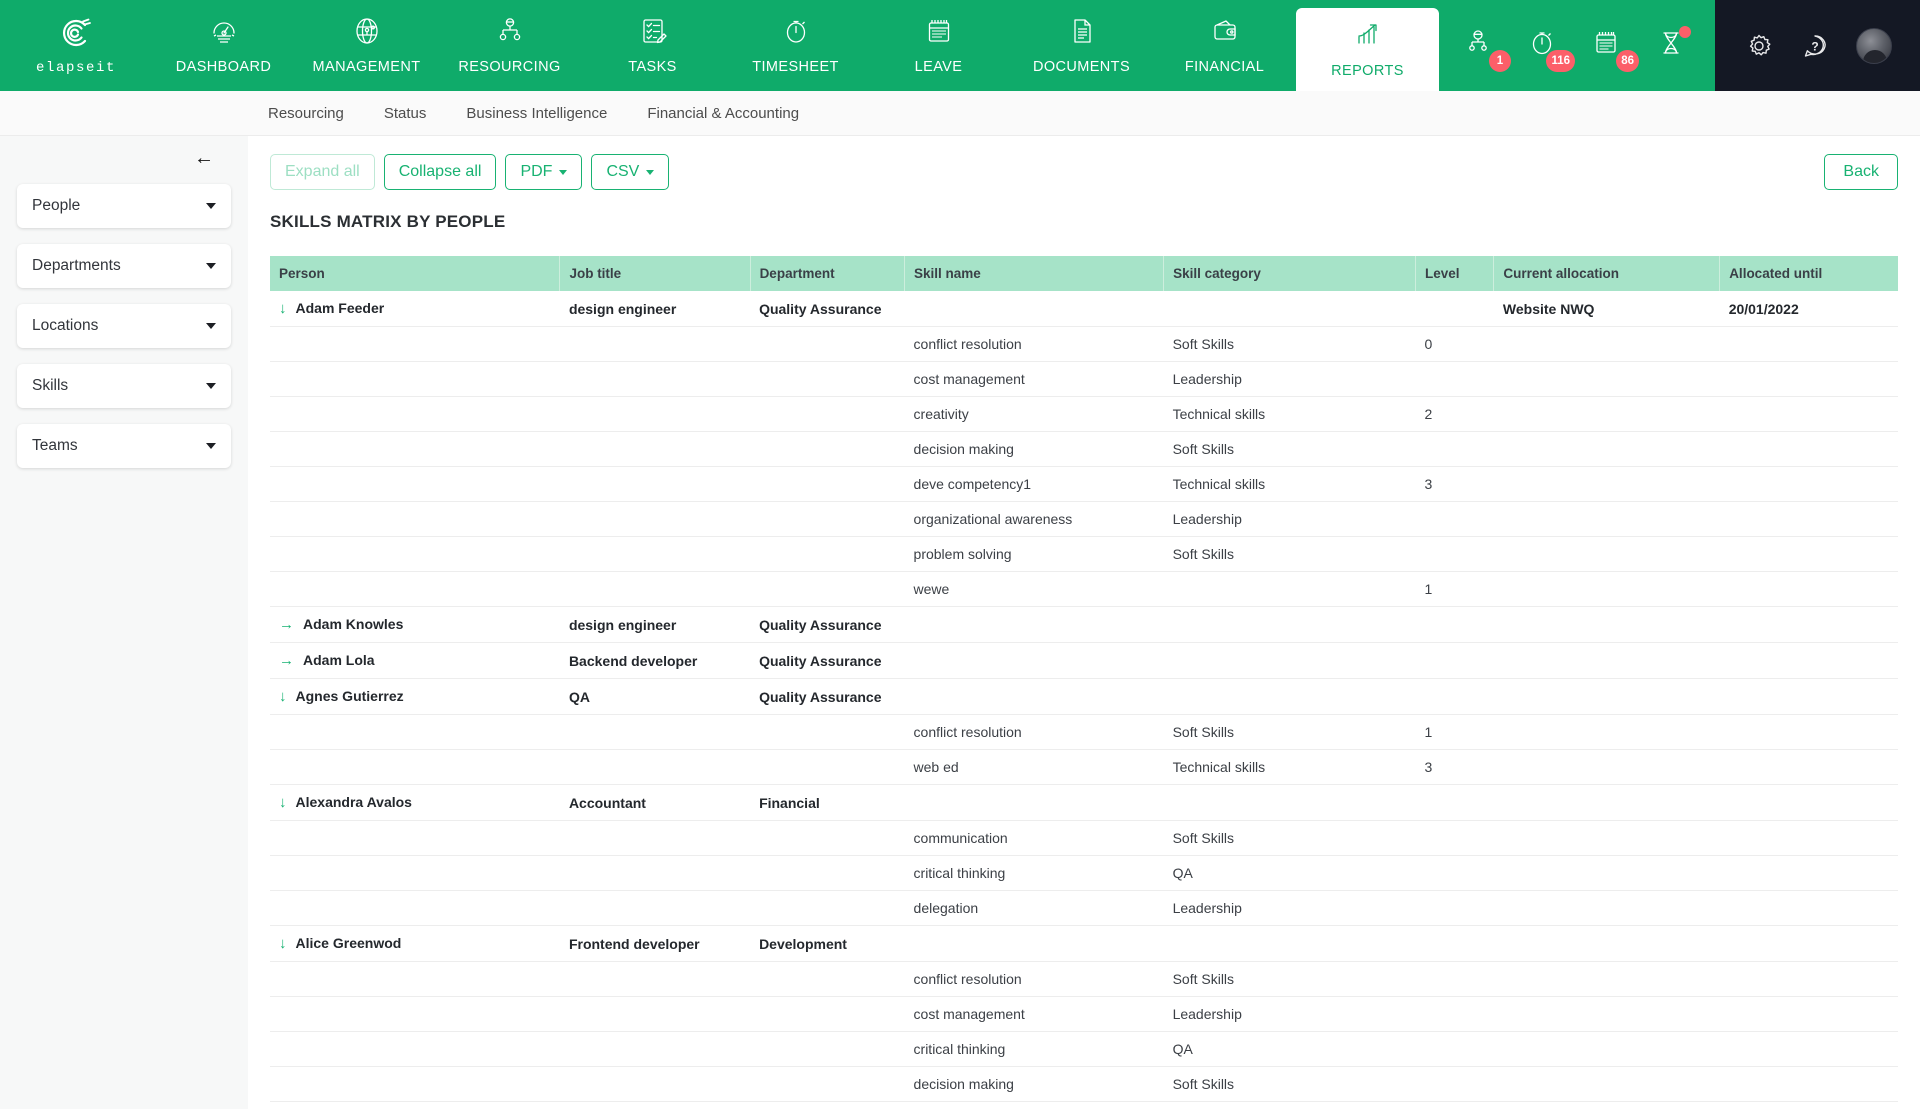 The height and width of the screenshot is (1109, 1920). Describe the element at coordinates (938, 45) in the screenshot. I see `nav-item-leave: LEAVE` at that location.